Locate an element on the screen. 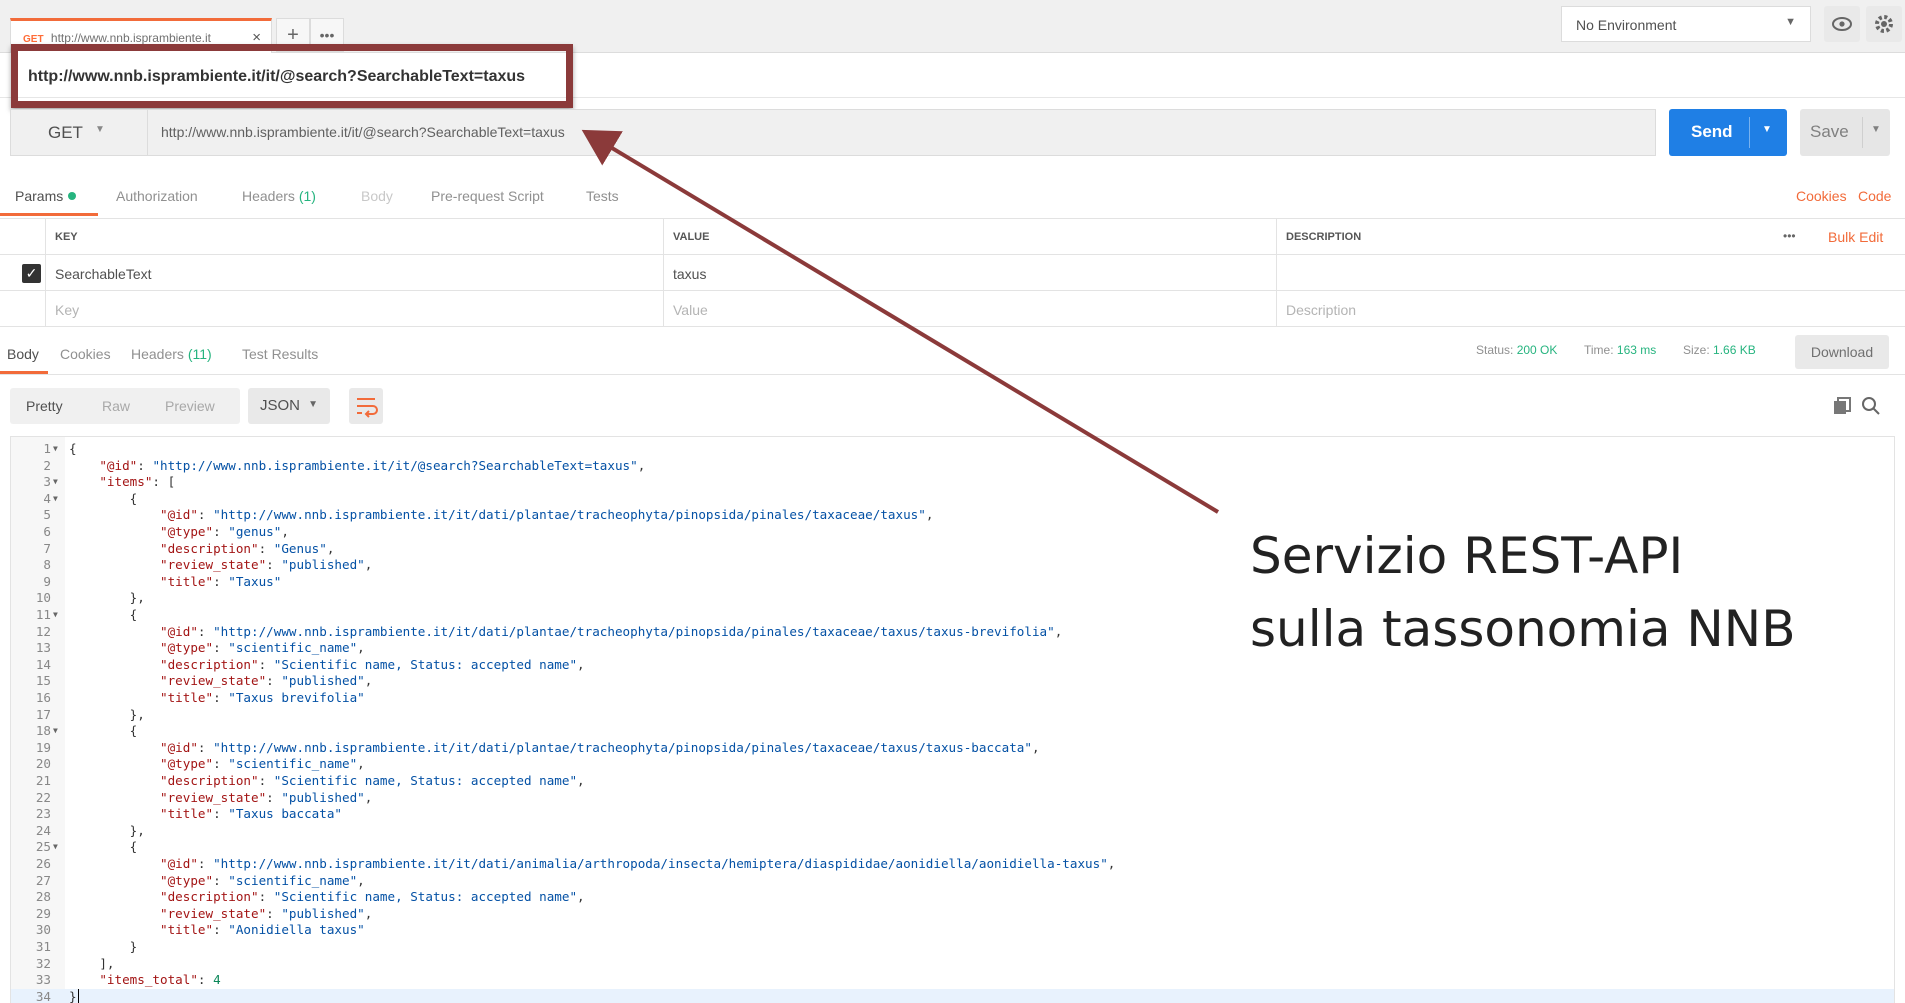  line-number: 32 is located at coordinates (43, 963).